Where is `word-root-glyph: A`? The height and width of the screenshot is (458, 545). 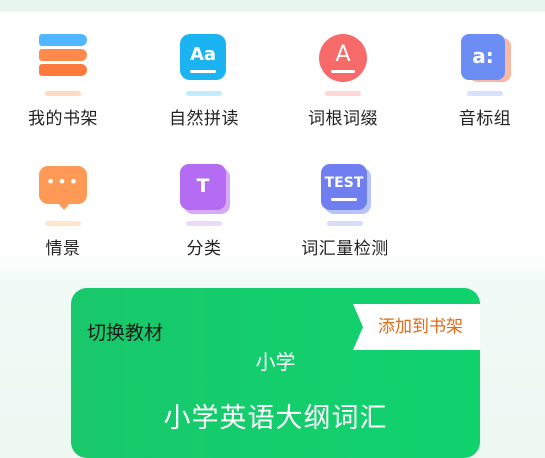
word-root-glyph: A is located at coordinates (343, 54).